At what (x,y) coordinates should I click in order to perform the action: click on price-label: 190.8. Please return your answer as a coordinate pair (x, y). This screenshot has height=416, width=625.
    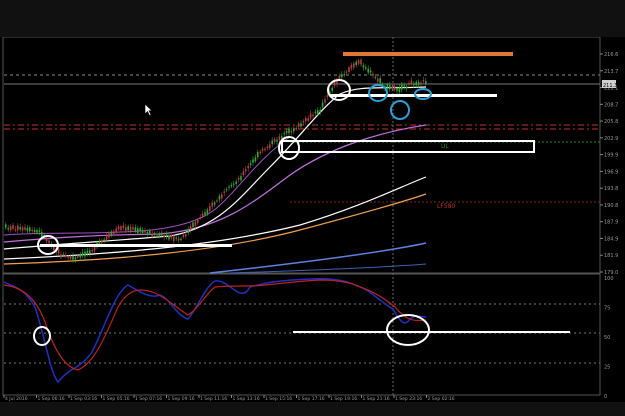
    Looking at the image, I should click on (611, 206).